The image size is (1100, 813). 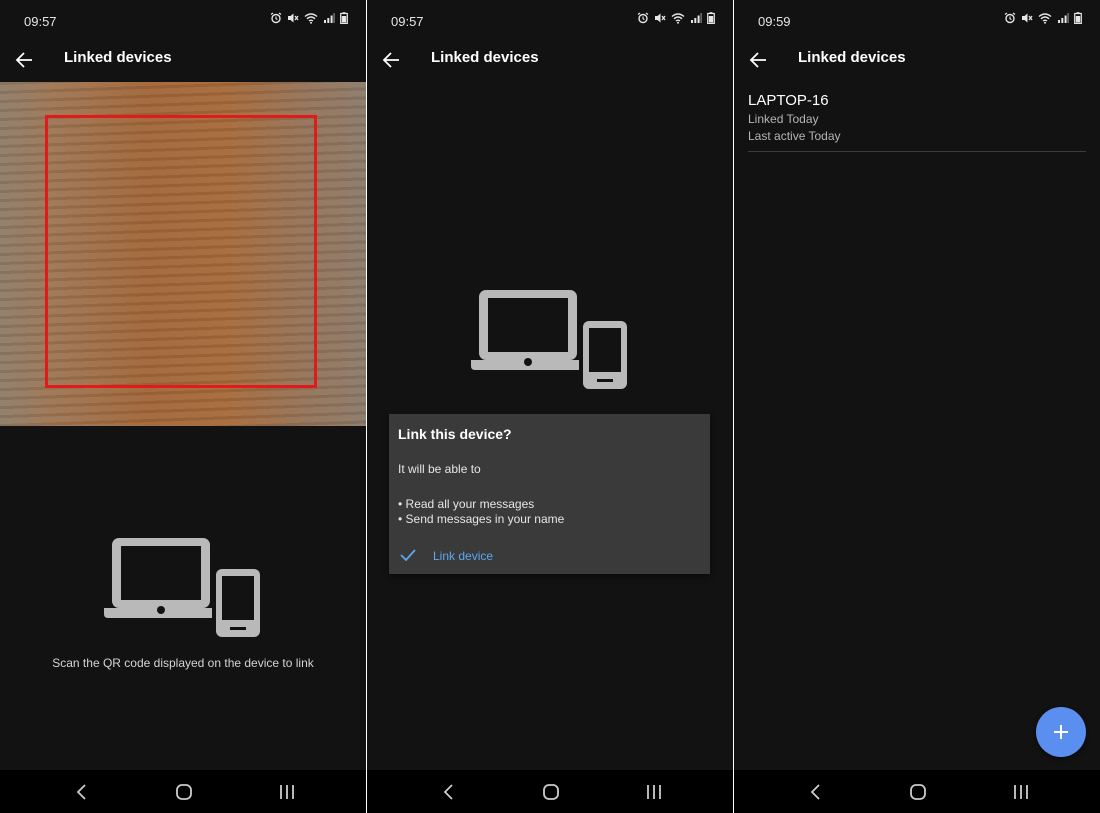 I want to click on dialog-title: Link this device?, so click(x=455, y=434).